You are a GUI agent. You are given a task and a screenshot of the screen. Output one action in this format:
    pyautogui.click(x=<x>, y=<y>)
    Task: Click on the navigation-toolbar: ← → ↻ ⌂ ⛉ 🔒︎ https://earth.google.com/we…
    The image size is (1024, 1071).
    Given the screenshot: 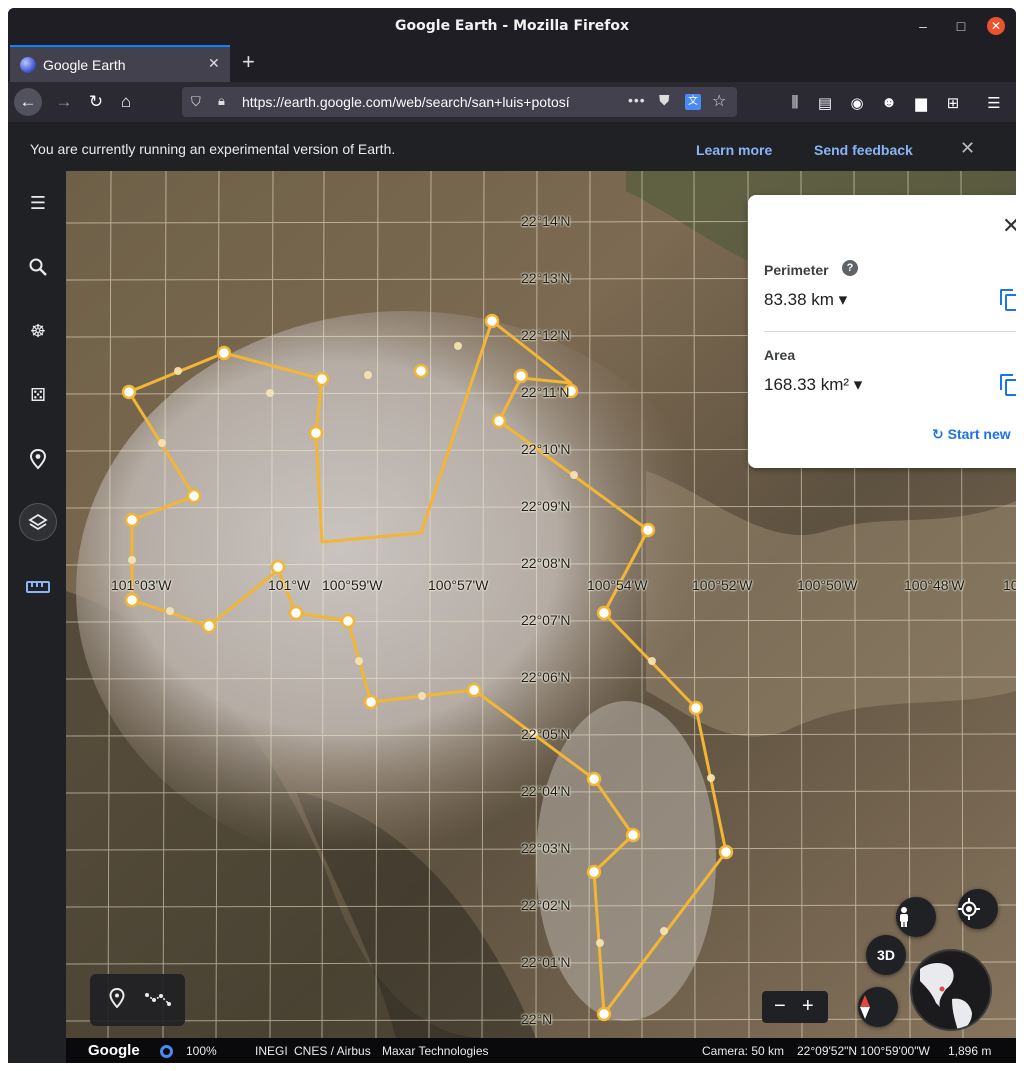 What is the action you would take?
    pyautogui.click(x=512, y=102)
    